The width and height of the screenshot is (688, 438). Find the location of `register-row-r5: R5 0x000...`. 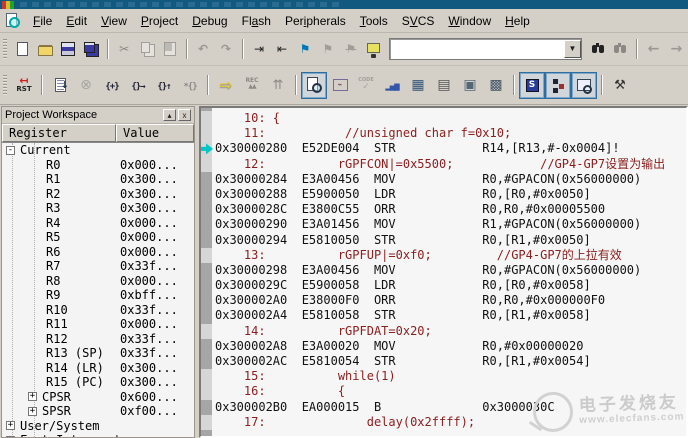

register-row-r5: R5 0x000... is located at coordinates (98, 237).